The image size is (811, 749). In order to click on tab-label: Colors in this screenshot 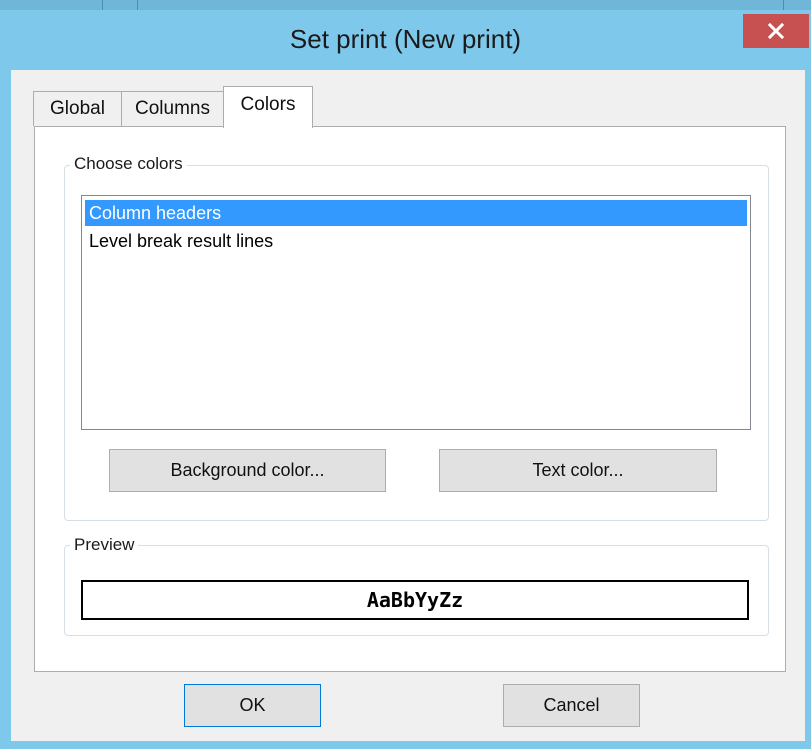, I will do `click(268, 104)`.